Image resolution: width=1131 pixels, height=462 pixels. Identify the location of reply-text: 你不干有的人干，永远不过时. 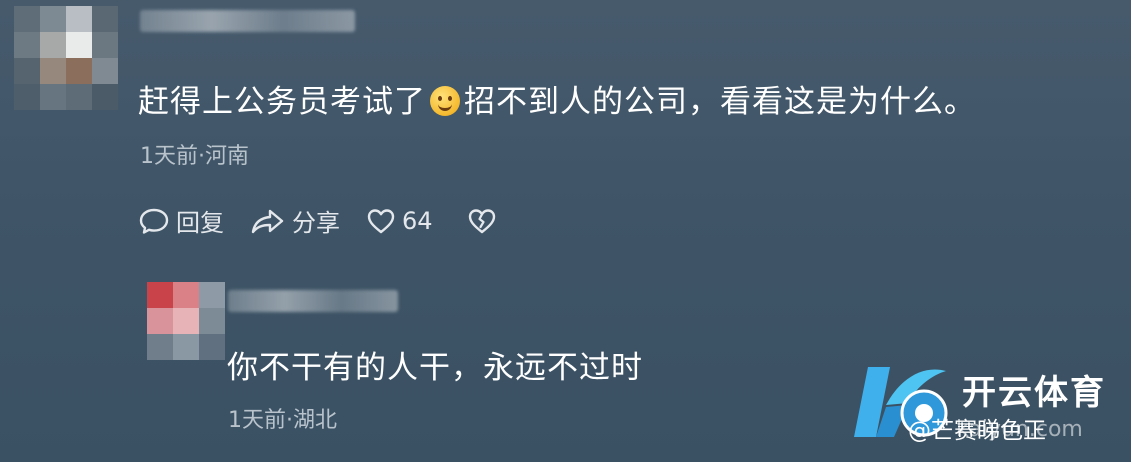
(435, 368).